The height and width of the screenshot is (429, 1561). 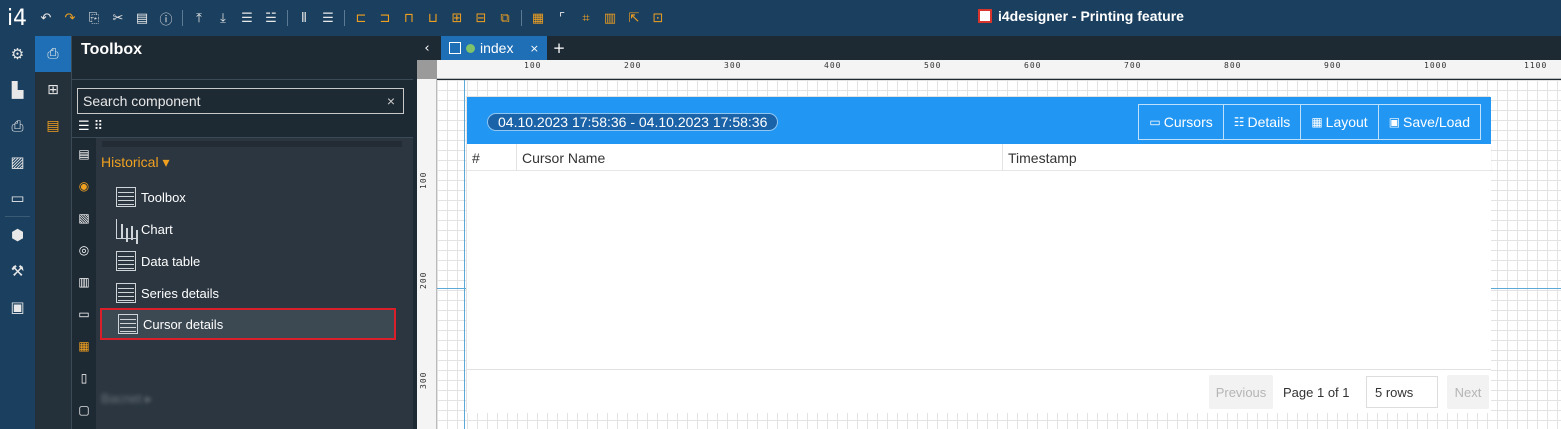 What do you see at coordinates (271, 18) in the screenshot?
I see `distribute-bottom-icon: ☱` at bounding box center [271, 18].